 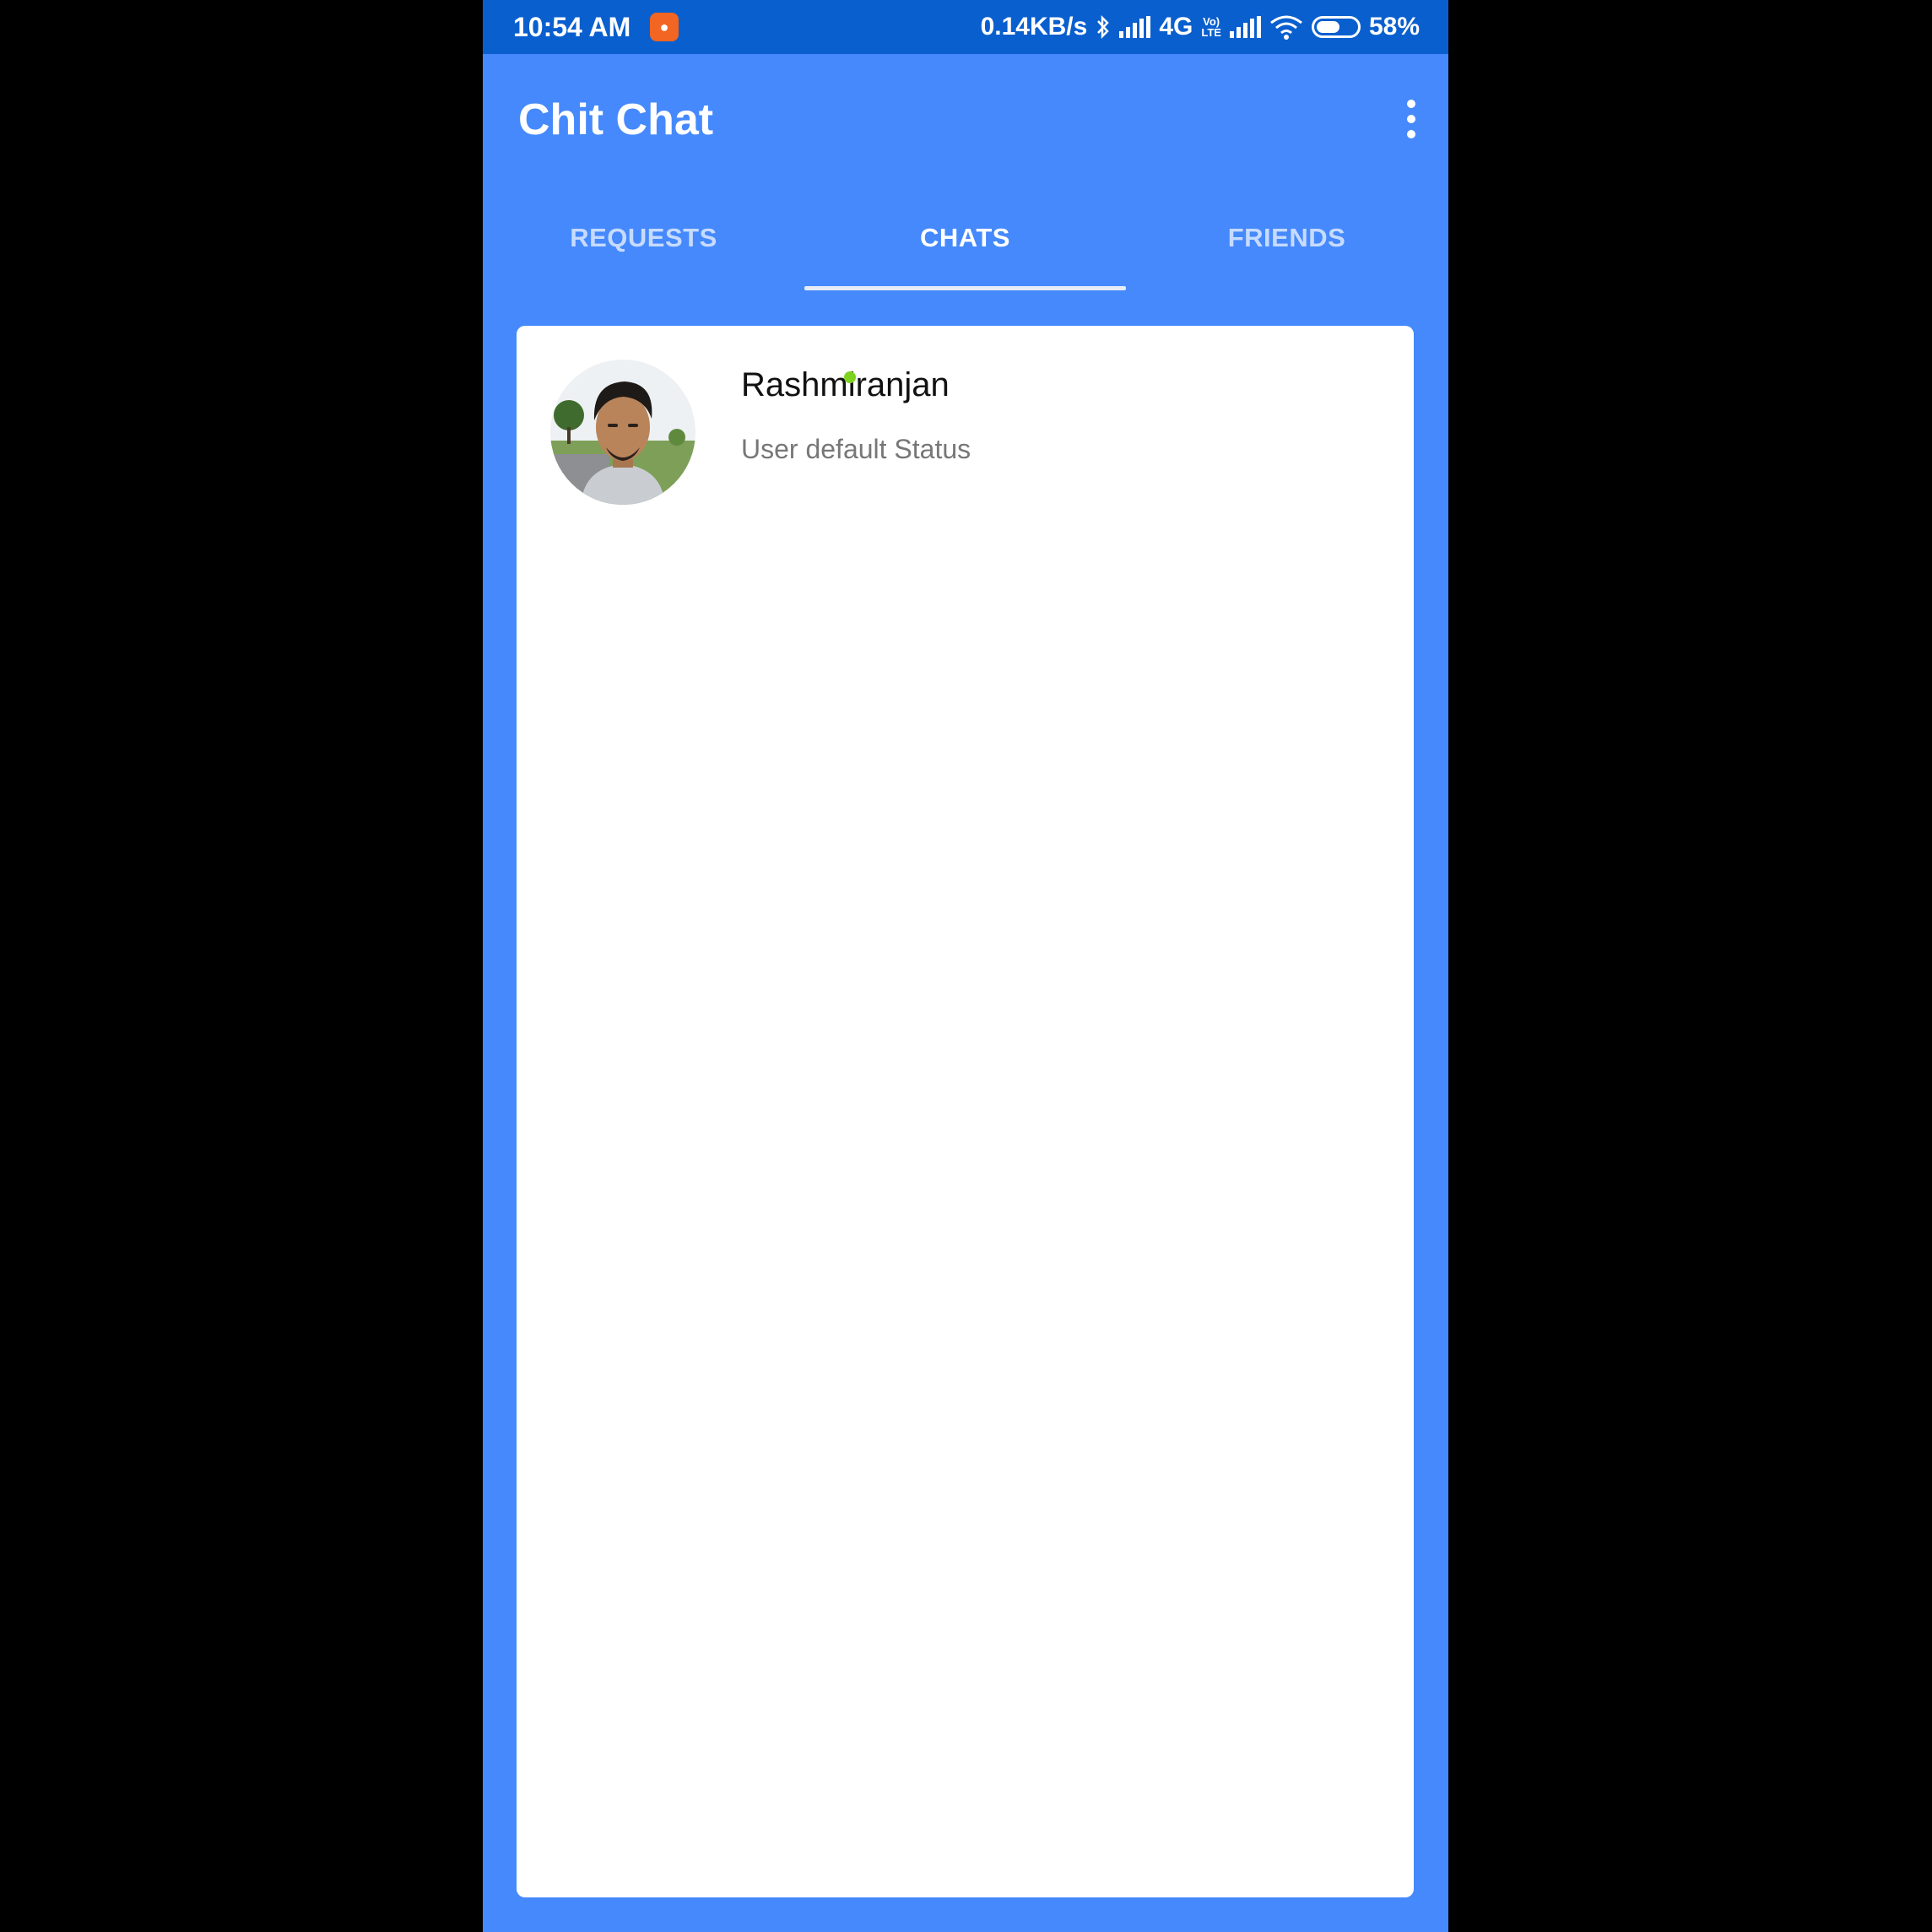 I want to click on network-type: 4G, so click(x=1176, y=27).